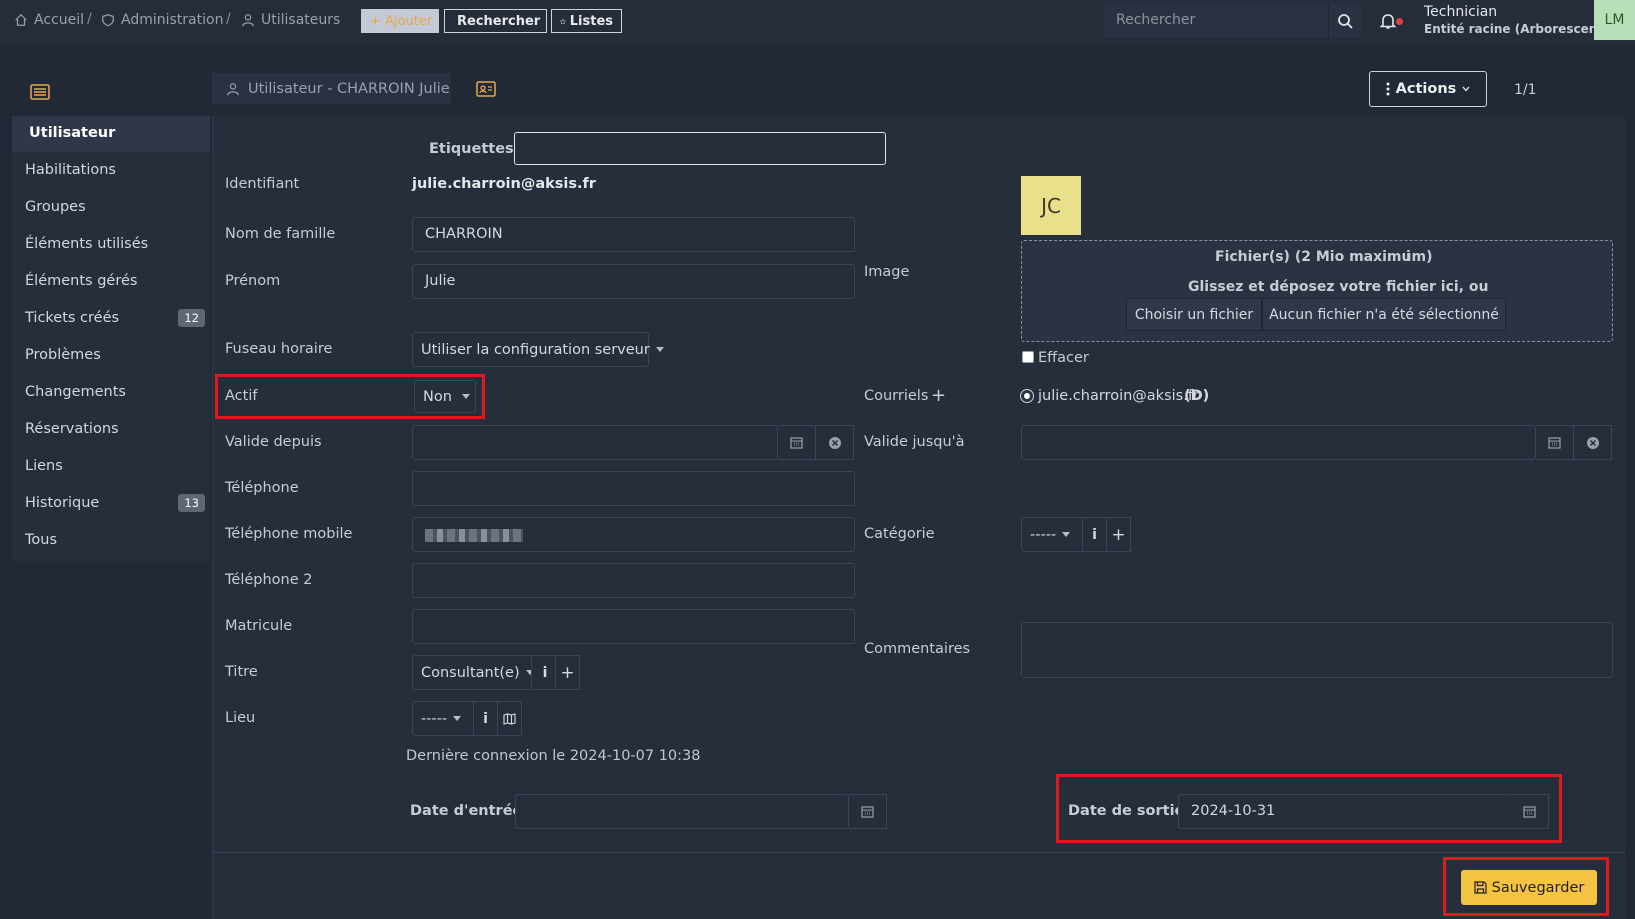  Describe the element at coordinates (253, 281) in the screenshot. I see `prenom-label: Prénom` at that location.